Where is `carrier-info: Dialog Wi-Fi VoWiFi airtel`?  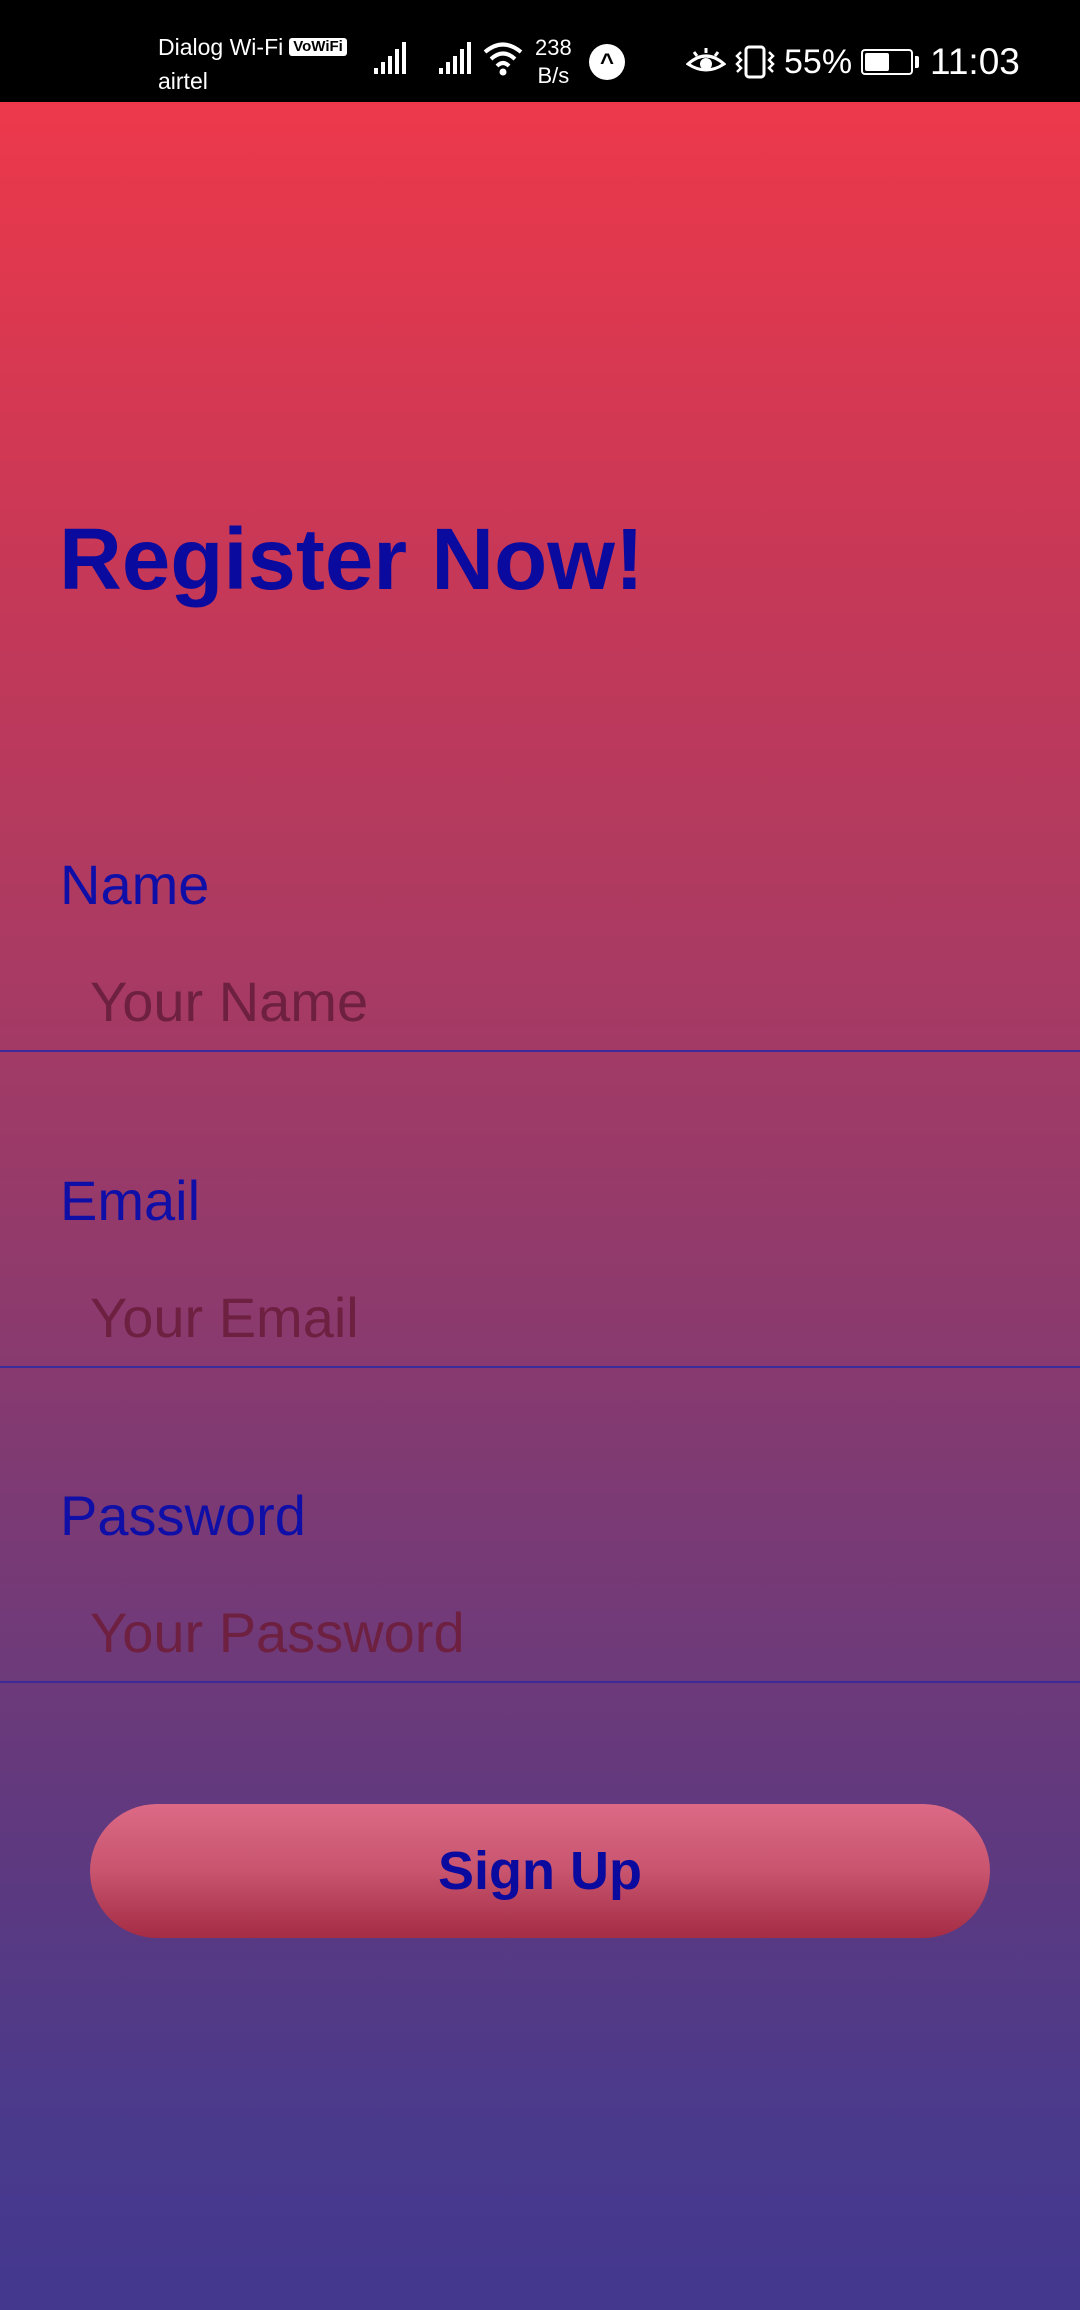 carrier-info: Dialog Wi-Fi VoWiFi airtel is located at coordinates (252, 64).